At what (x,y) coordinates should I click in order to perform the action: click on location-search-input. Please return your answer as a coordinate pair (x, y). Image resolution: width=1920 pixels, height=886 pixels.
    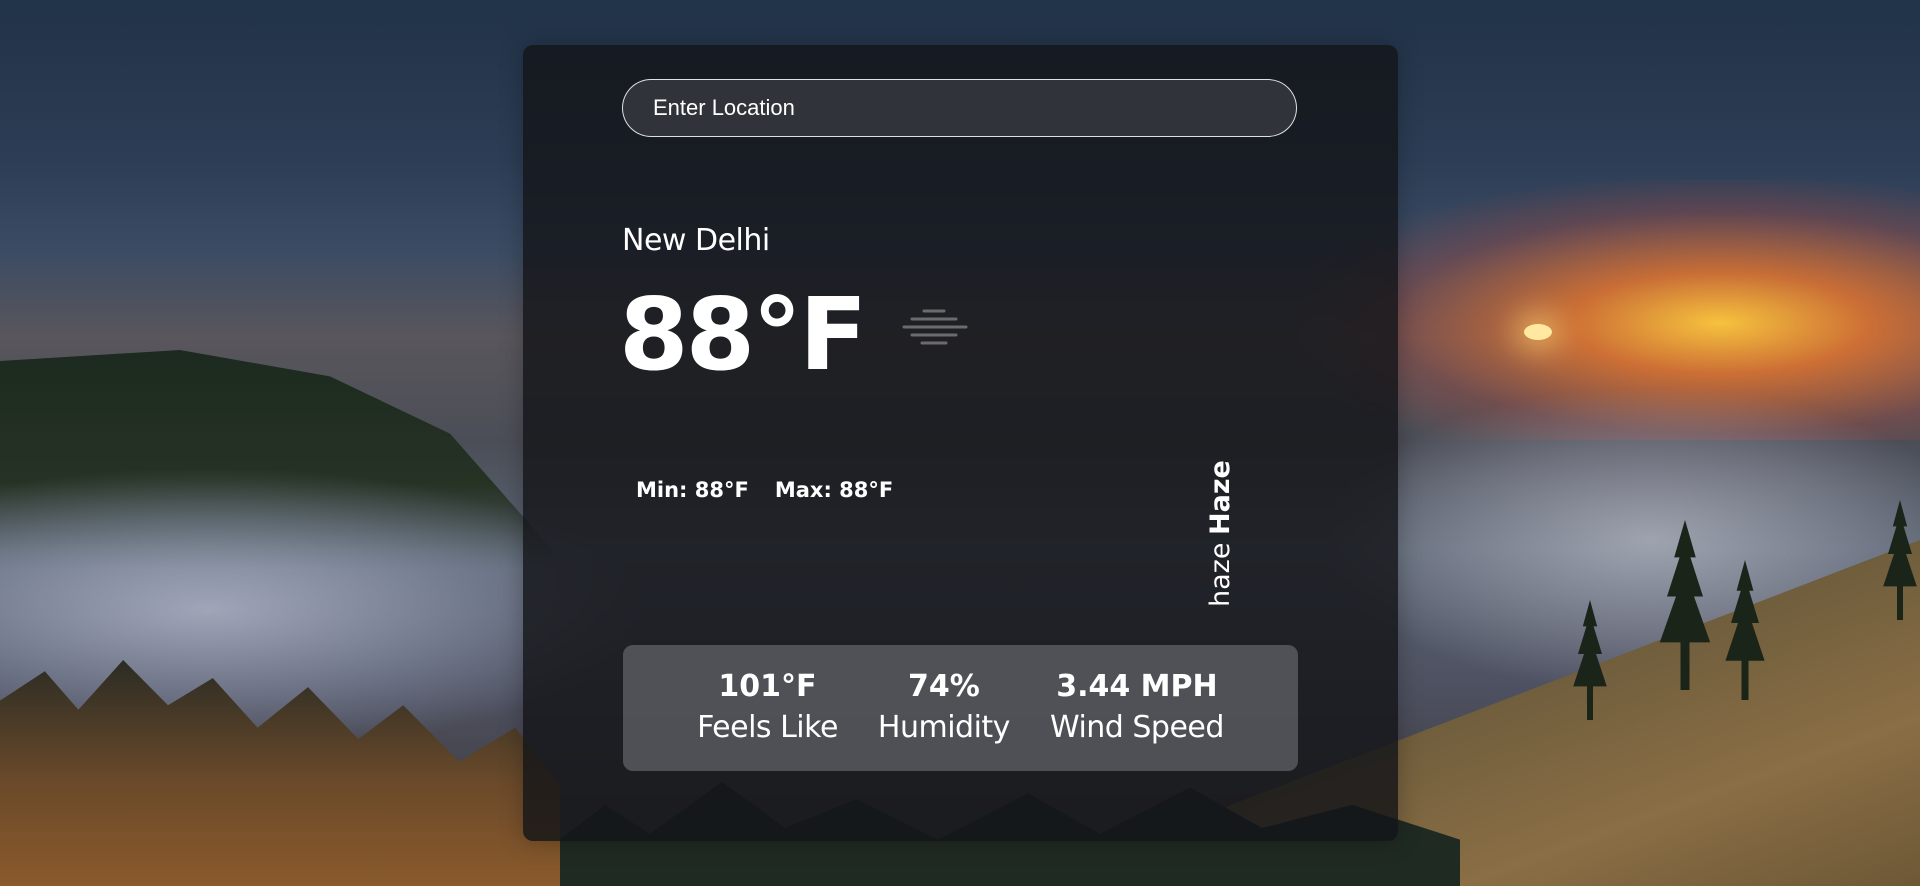
    Looking at the image, I should click on (959, 108).